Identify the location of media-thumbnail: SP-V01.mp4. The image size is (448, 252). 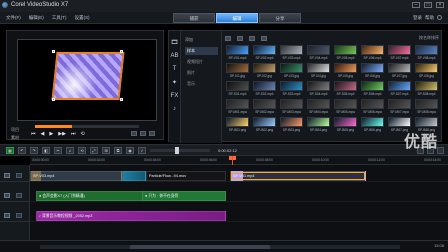
(237, 53).